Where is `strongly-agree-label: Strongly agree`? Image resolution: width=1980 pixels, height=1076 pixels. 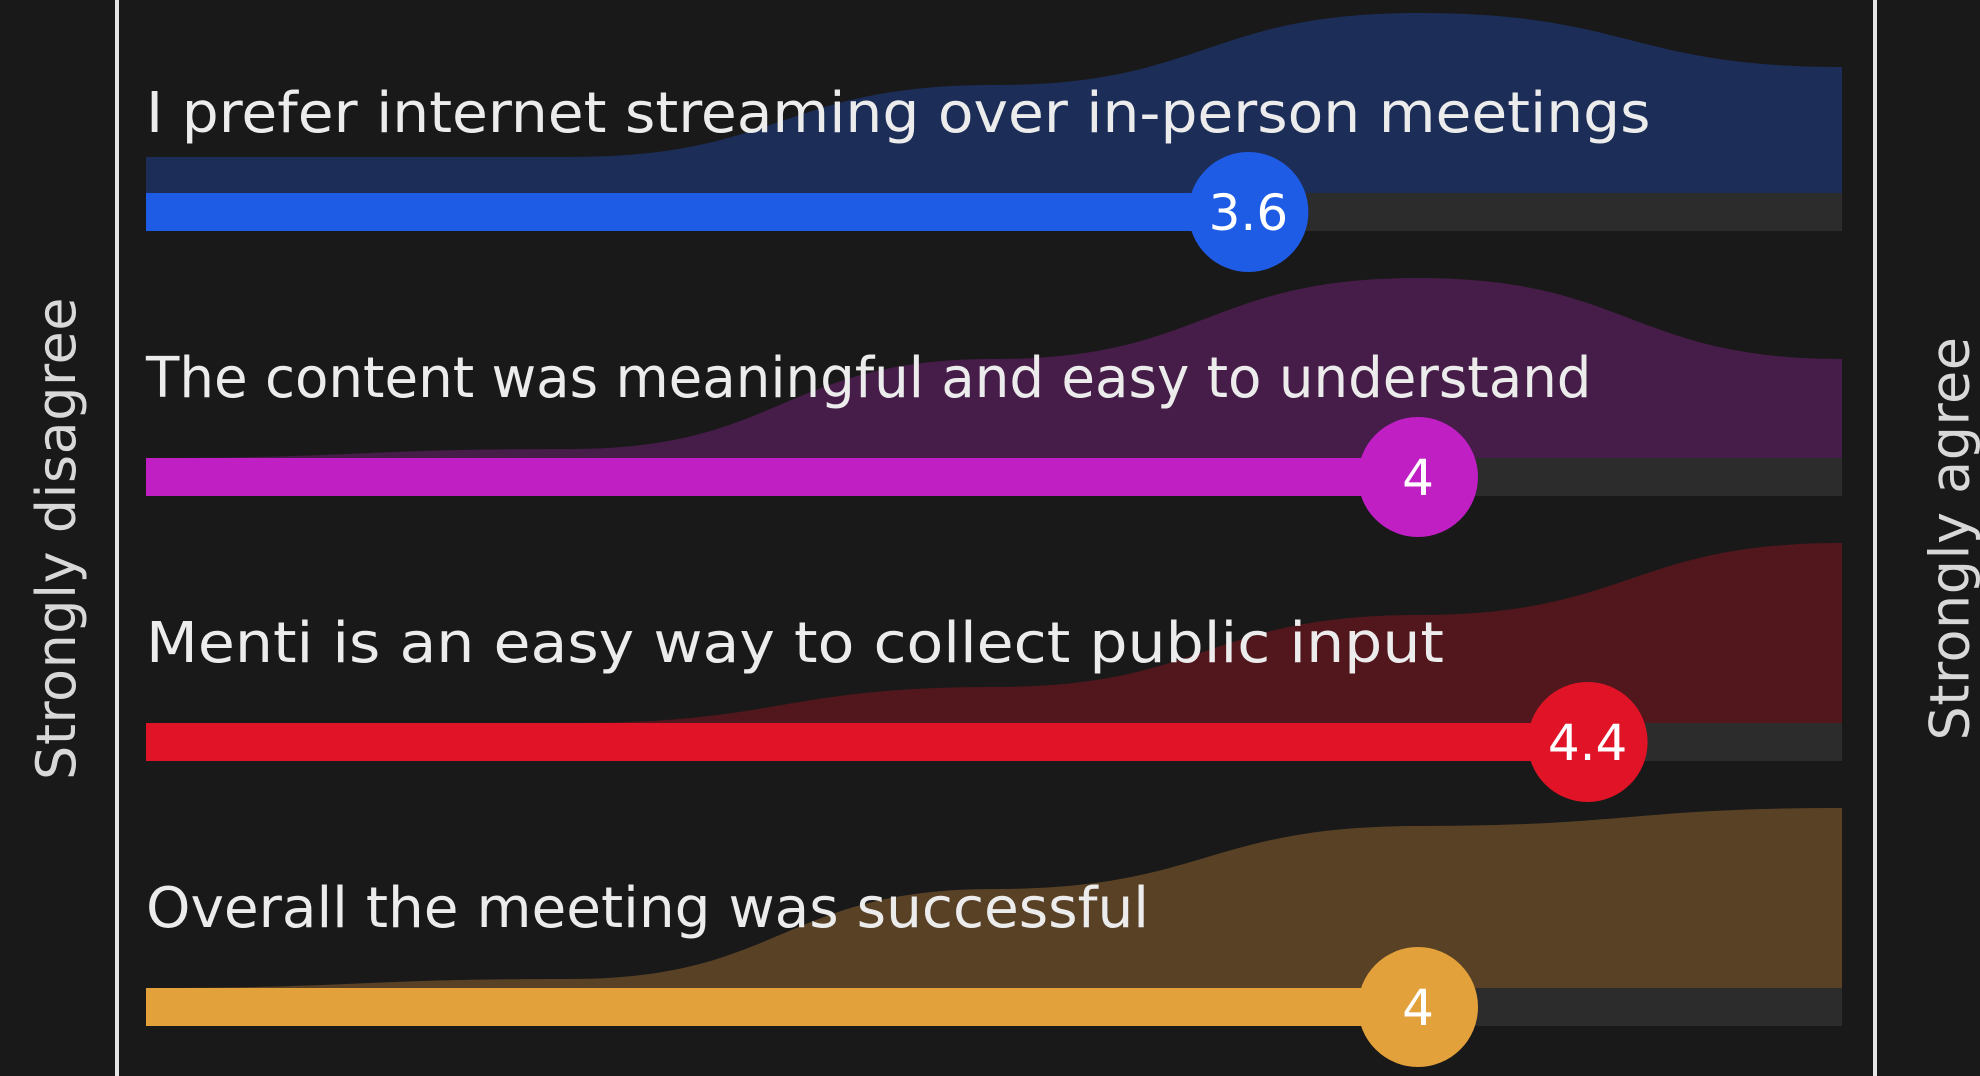 strongly-agree-label: Strongly agree is located at coordinates (1940, 538).